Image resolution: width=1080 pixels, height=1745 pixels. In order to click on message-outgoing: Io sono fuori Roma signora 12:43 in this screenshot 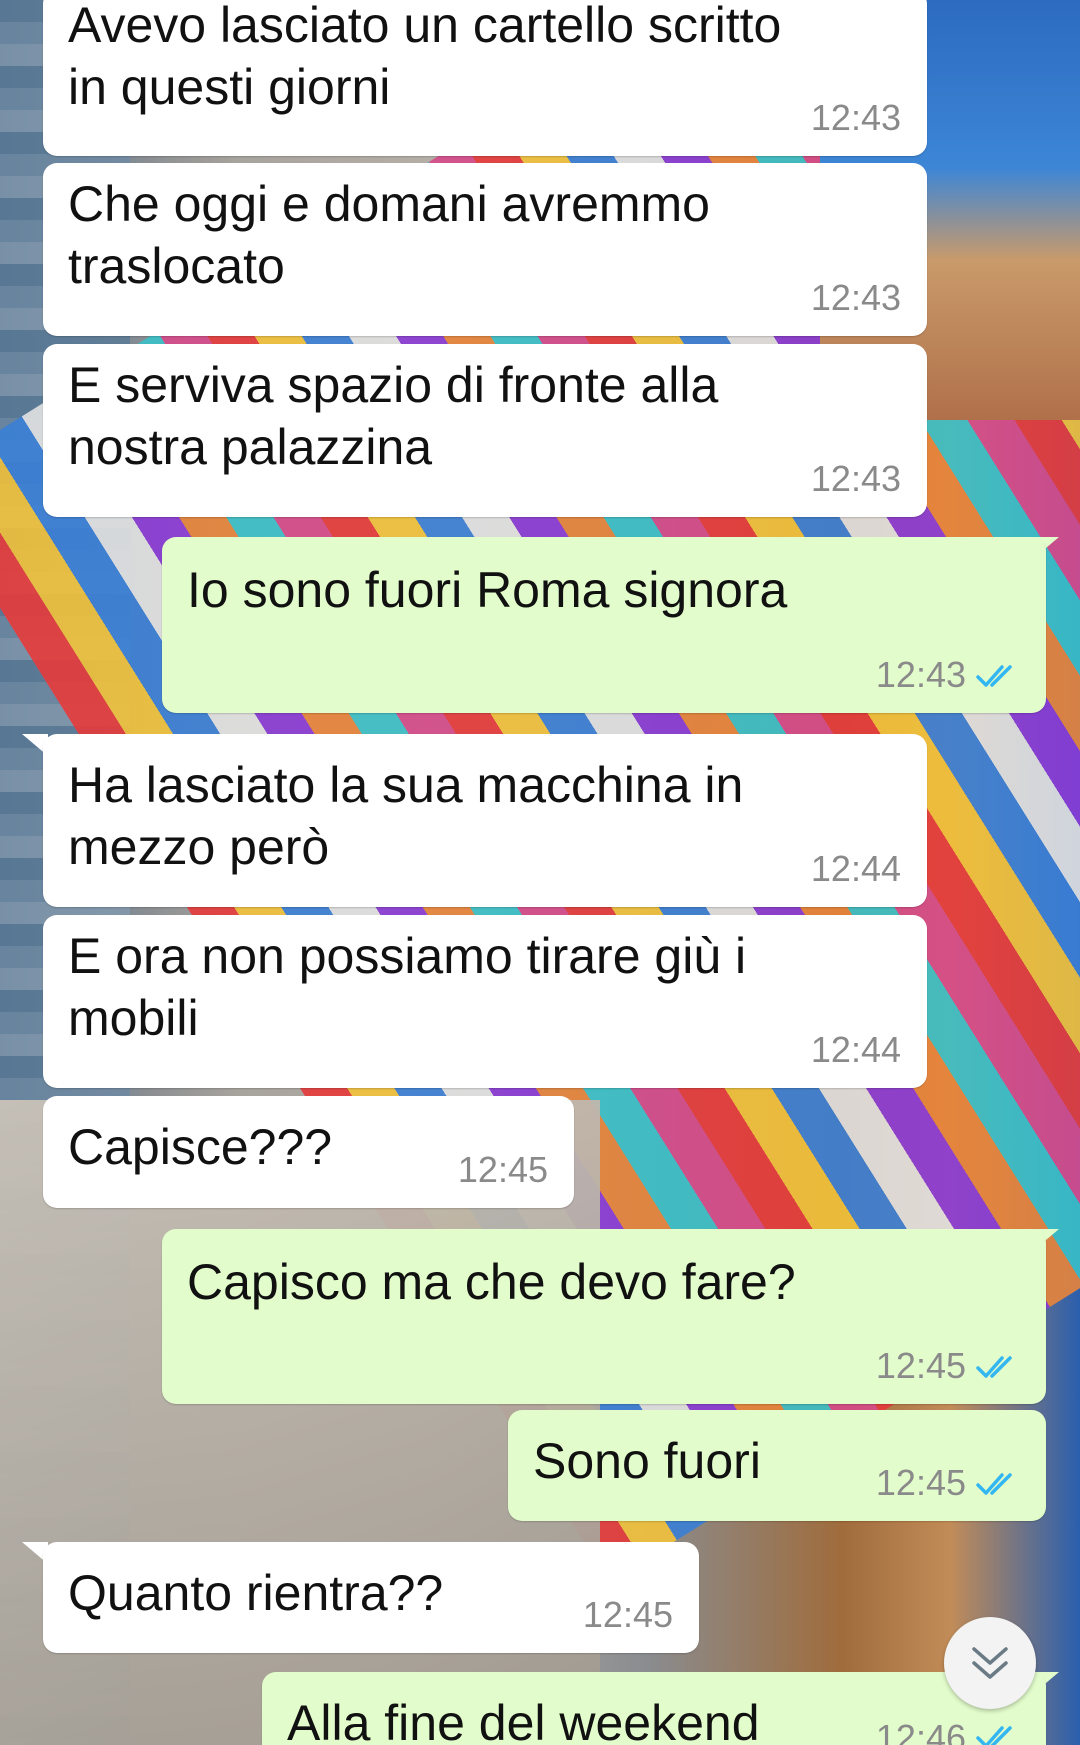, I will do `click(604, 625)`.